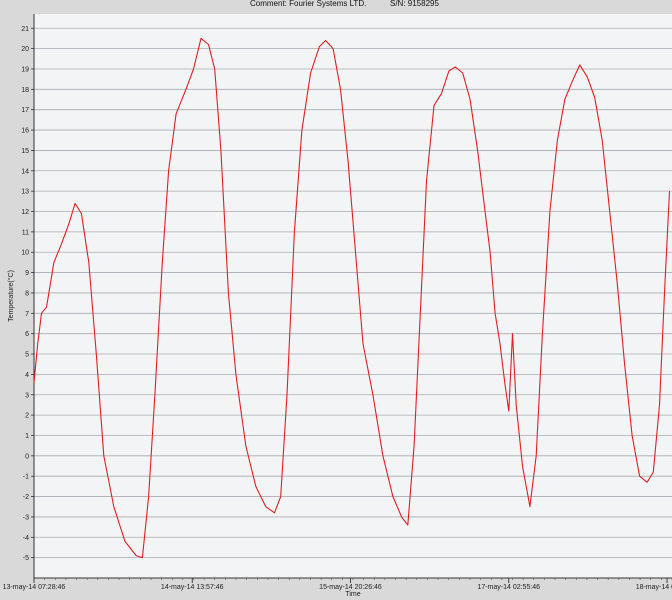 Image resolution: width=672 pixels, height=600 pixels. I want to click on y-tick-label: -1, so click(26, 477).